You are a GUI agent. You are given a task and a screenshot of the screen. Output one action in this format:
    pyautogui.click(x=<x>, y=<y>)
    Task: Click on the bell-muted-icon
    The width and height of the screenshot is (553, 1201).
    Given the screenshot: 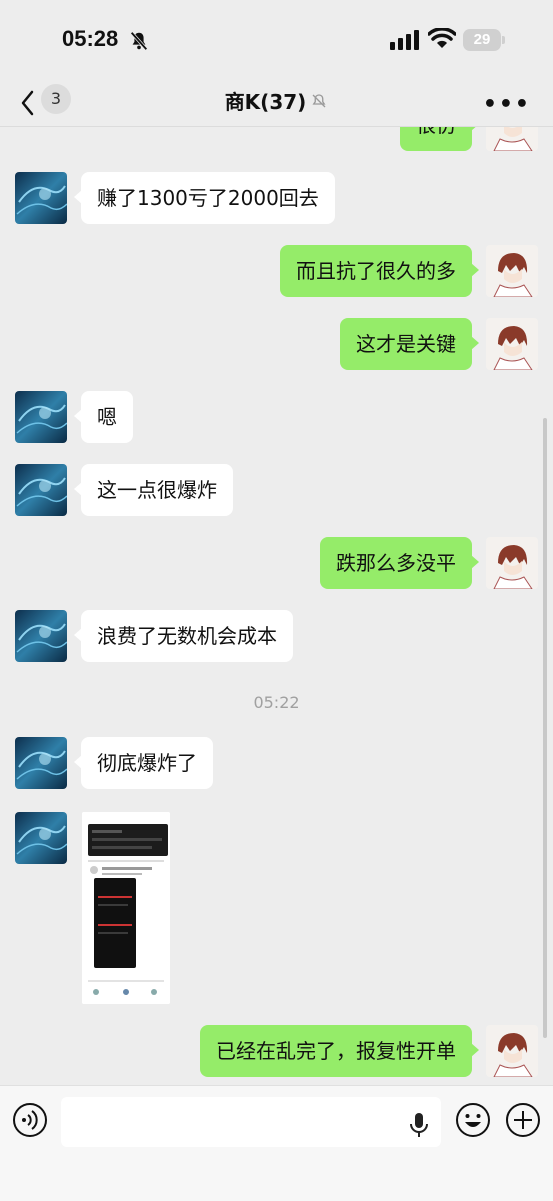 What is the action you would take?
    pyautogui.click(x=139, y=41)
    